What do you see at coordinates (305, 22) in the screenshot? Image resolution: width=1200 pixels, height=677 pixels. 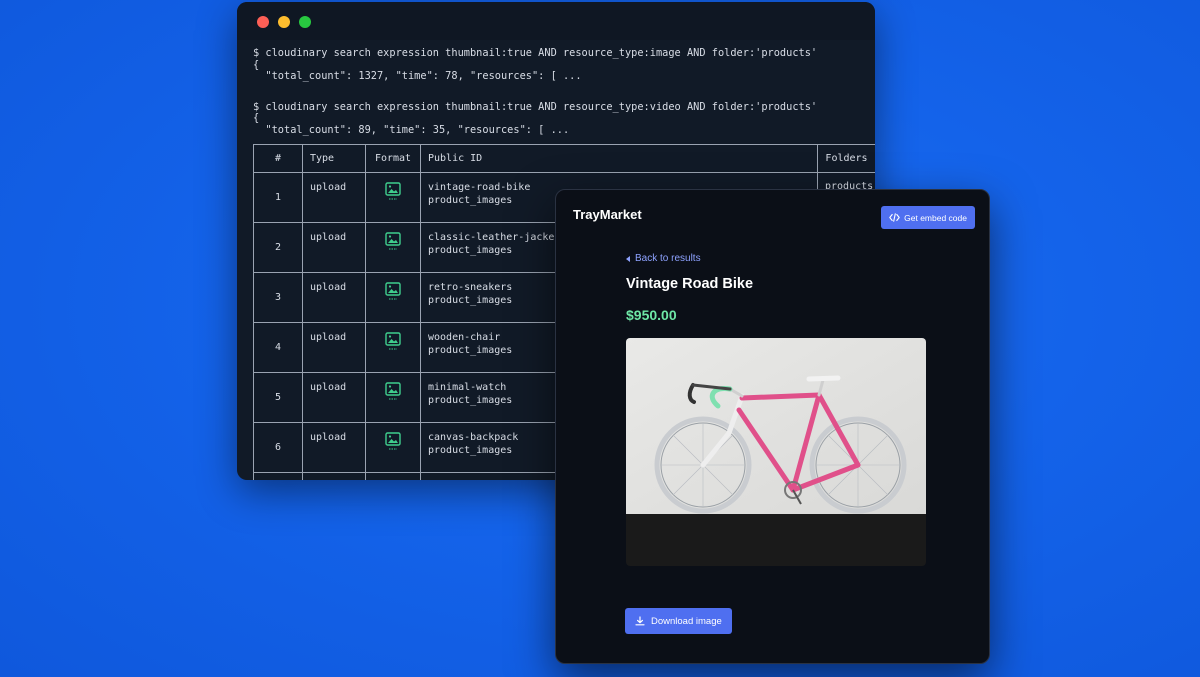 I see `maximize-window-button` at bounding box center [305, 22].